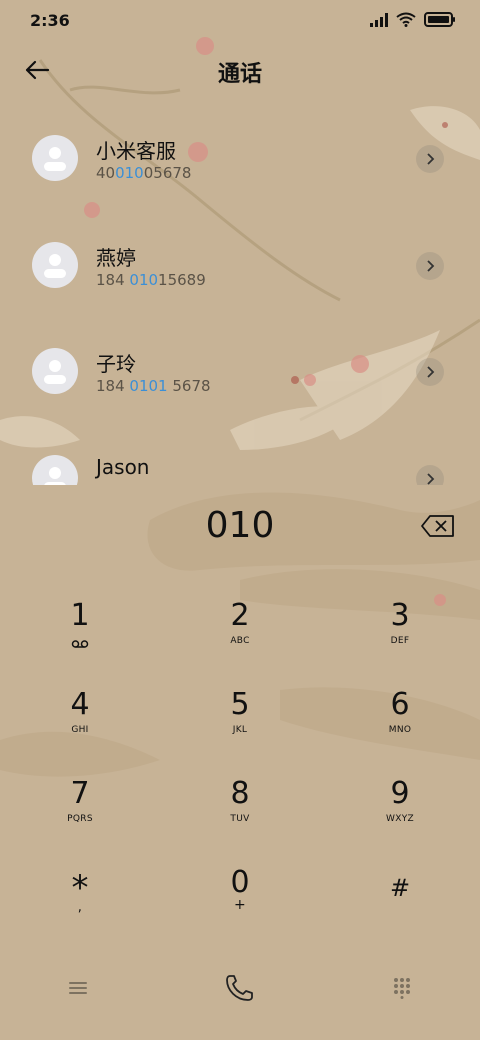 This screenshot has width=480, height=1040. Describe the element at coordinates (123, 467) in the screenshot. I see `contact-name: Jason` at that location.